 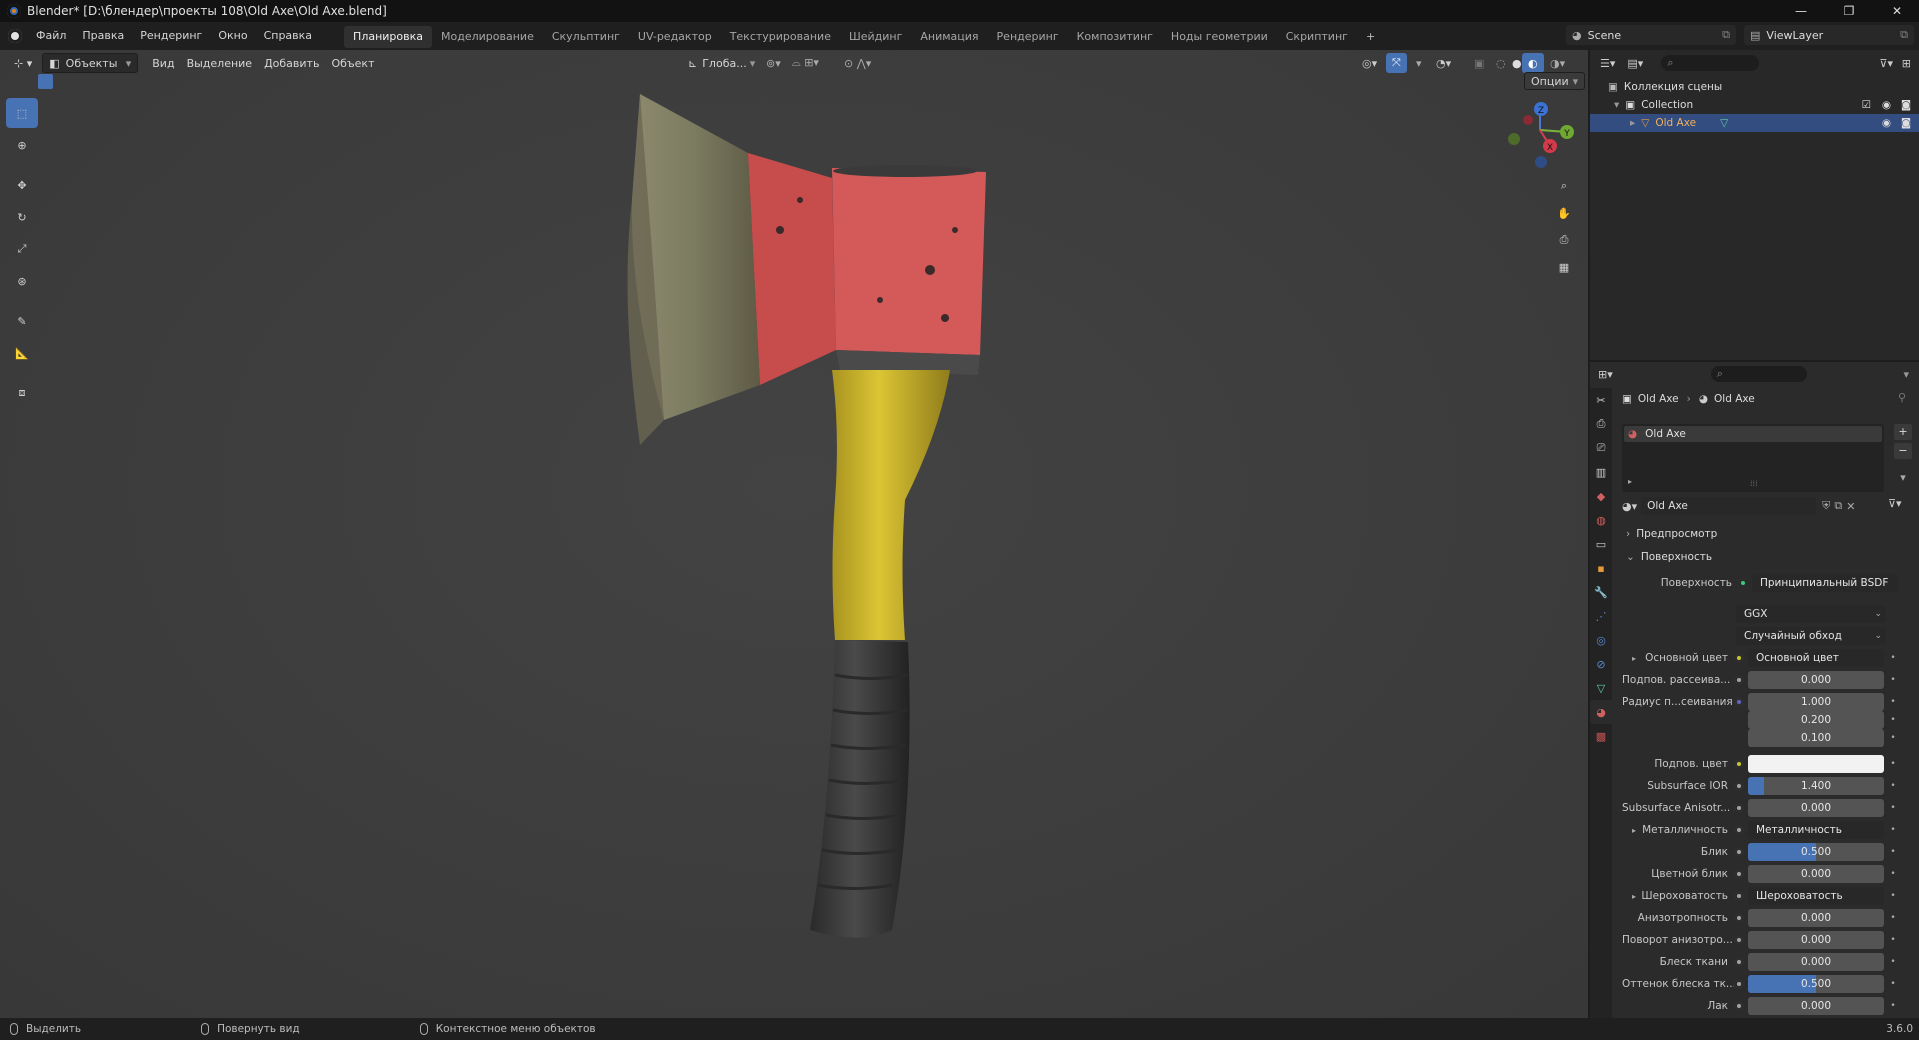 What do you see at coordinates (1850, 506) in the screenshot?
I see `unlink-material-icon: ✕` at bounding box center [1850, 506].